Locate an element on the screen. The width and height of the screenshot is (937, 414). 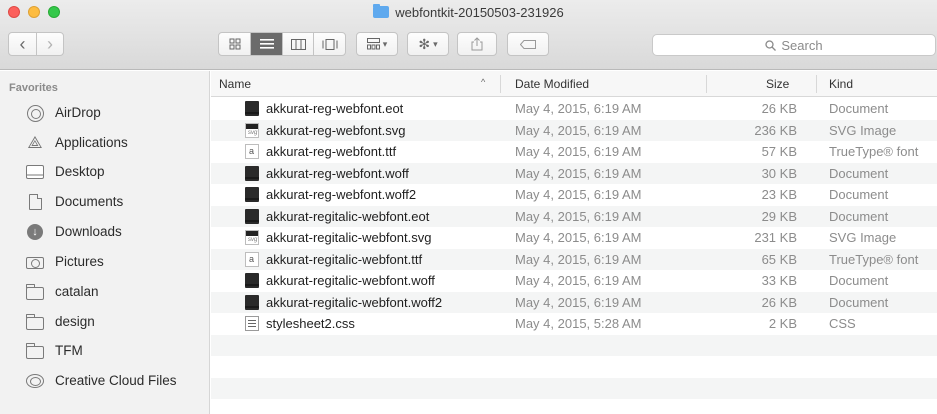
chevron-right-icon: › is located at coordinates (49, 43).